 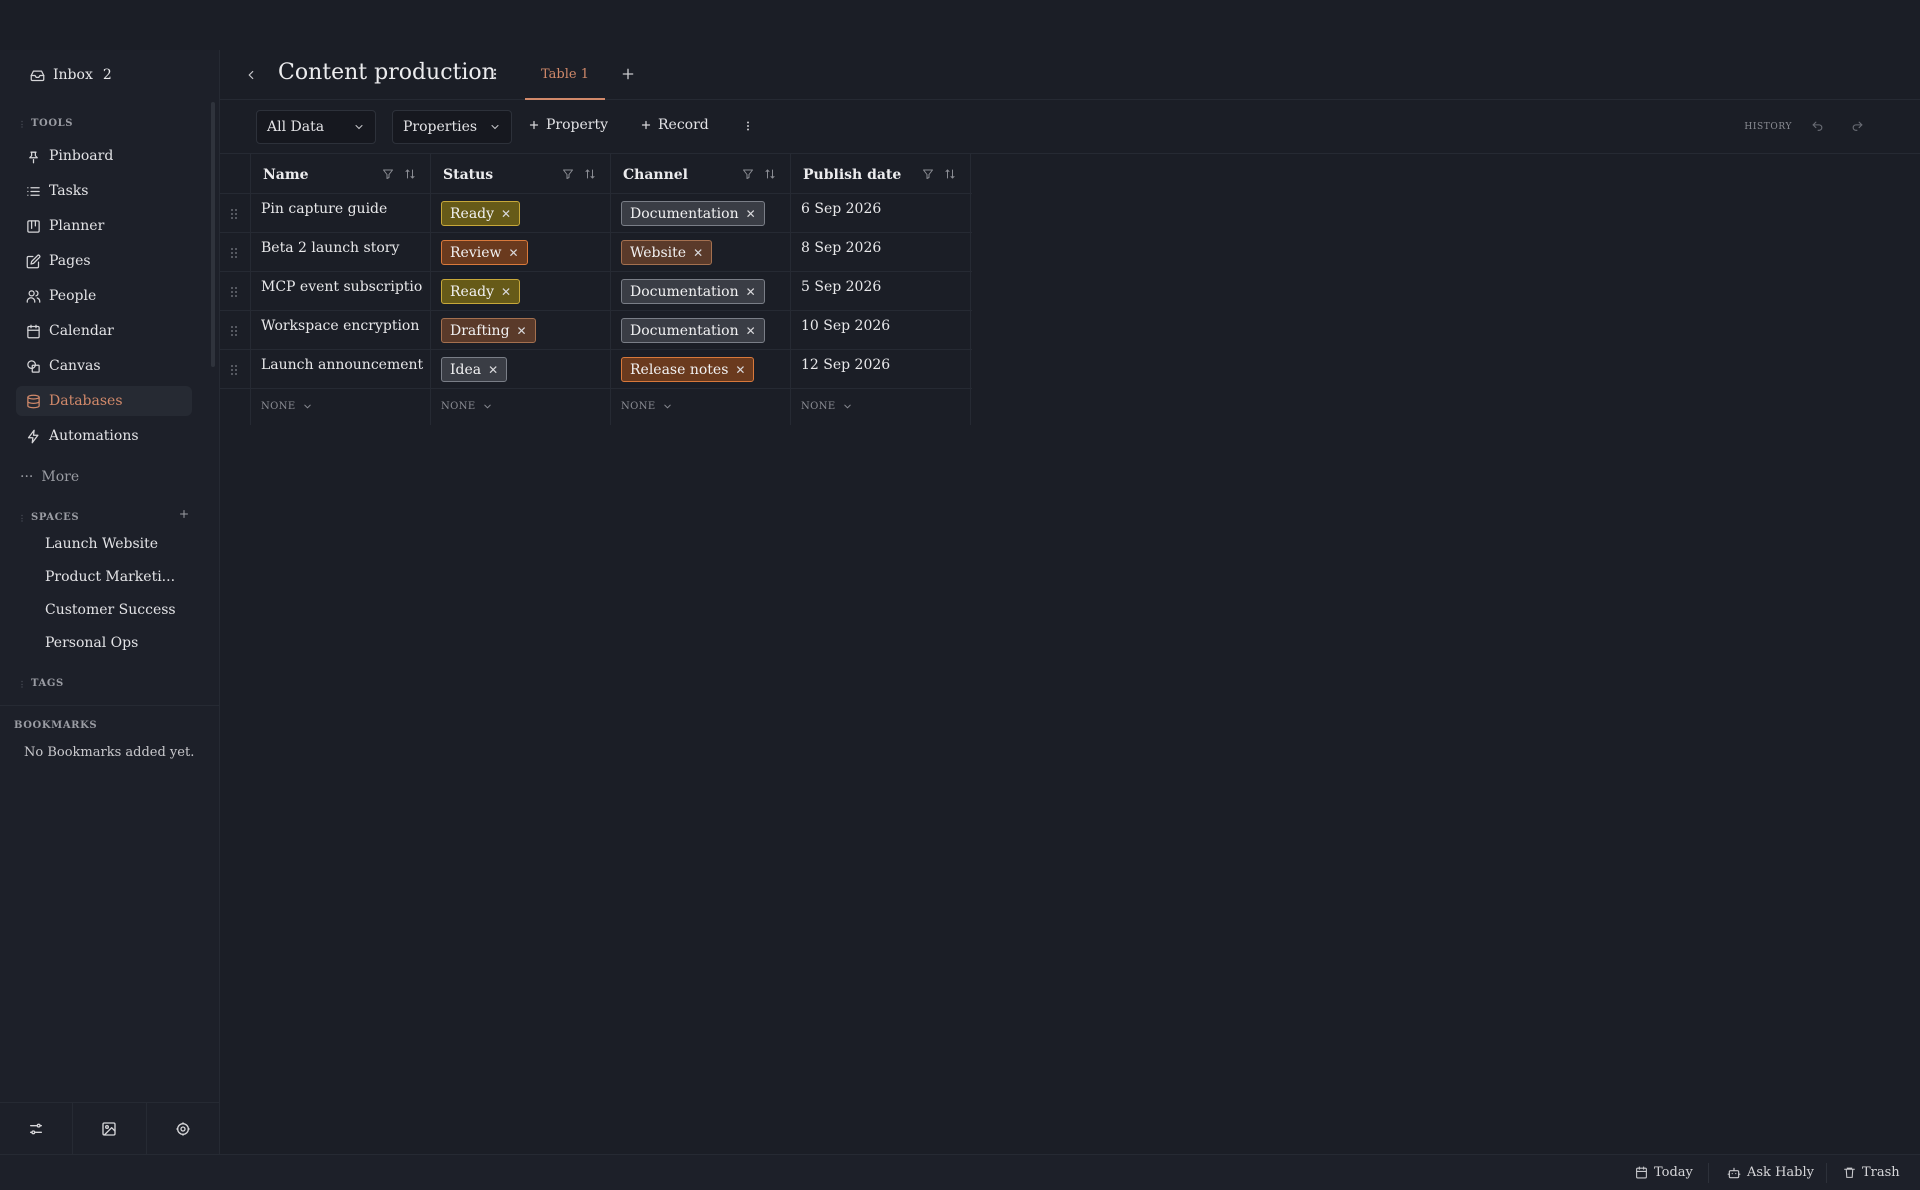 What do you see at coordinates (251, 75) in the screenshot?
I see `back-button` at bounding box center [251, 75].